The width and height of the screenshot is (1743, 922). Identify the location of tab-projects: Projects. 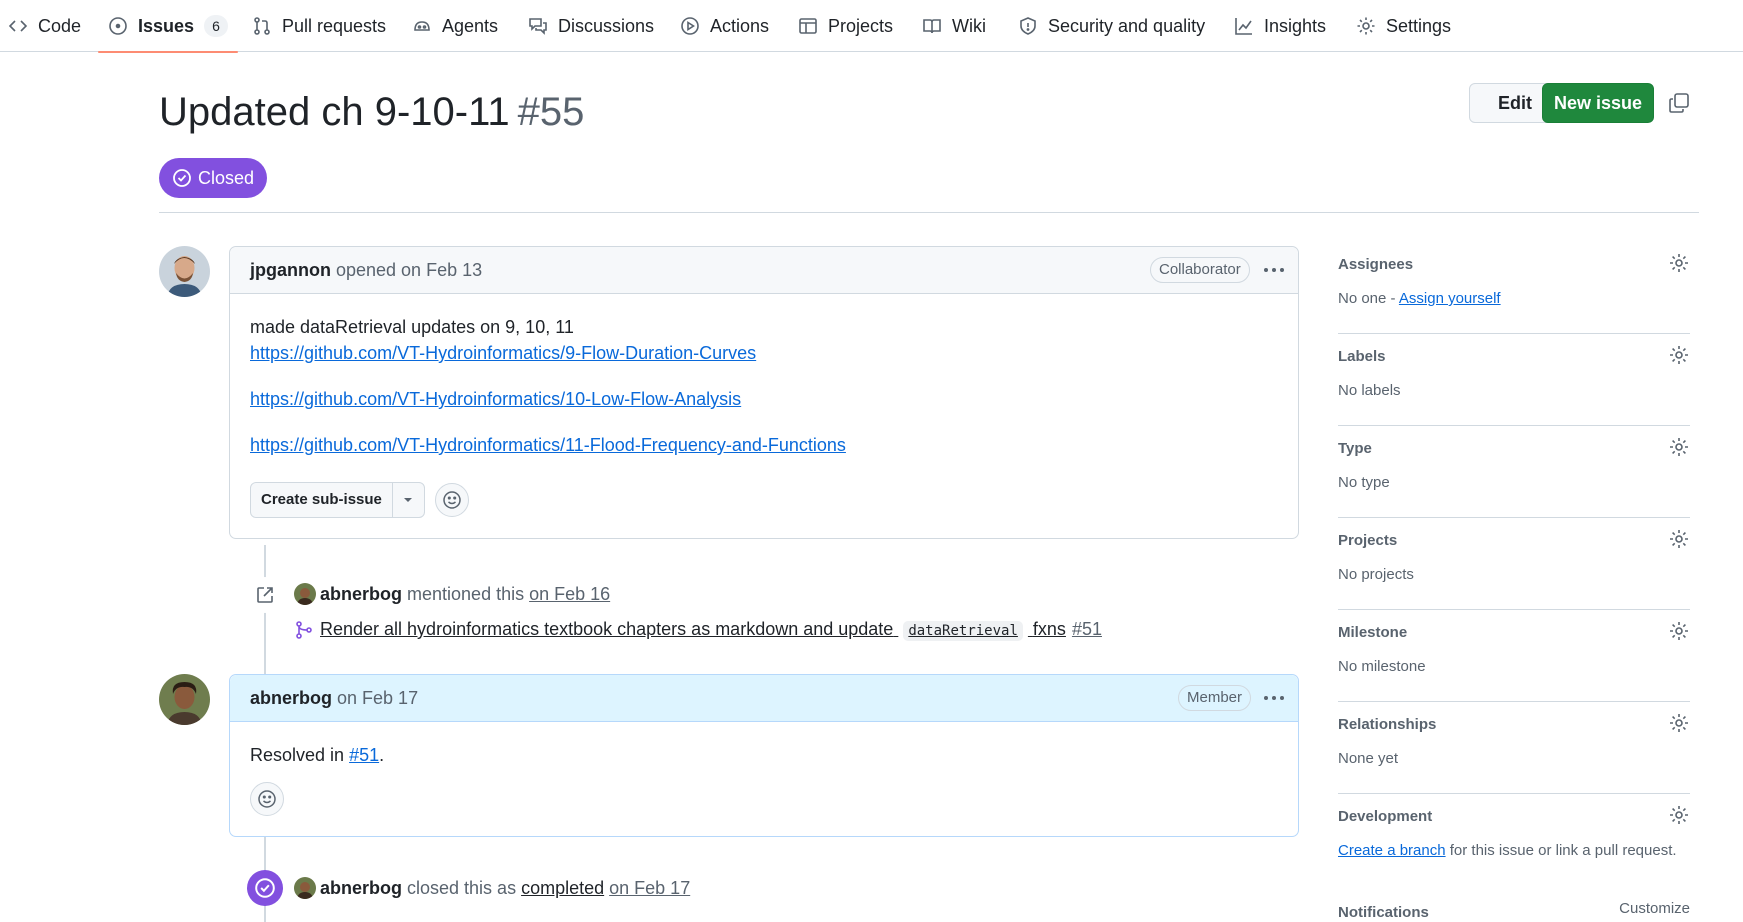
(845, 26).